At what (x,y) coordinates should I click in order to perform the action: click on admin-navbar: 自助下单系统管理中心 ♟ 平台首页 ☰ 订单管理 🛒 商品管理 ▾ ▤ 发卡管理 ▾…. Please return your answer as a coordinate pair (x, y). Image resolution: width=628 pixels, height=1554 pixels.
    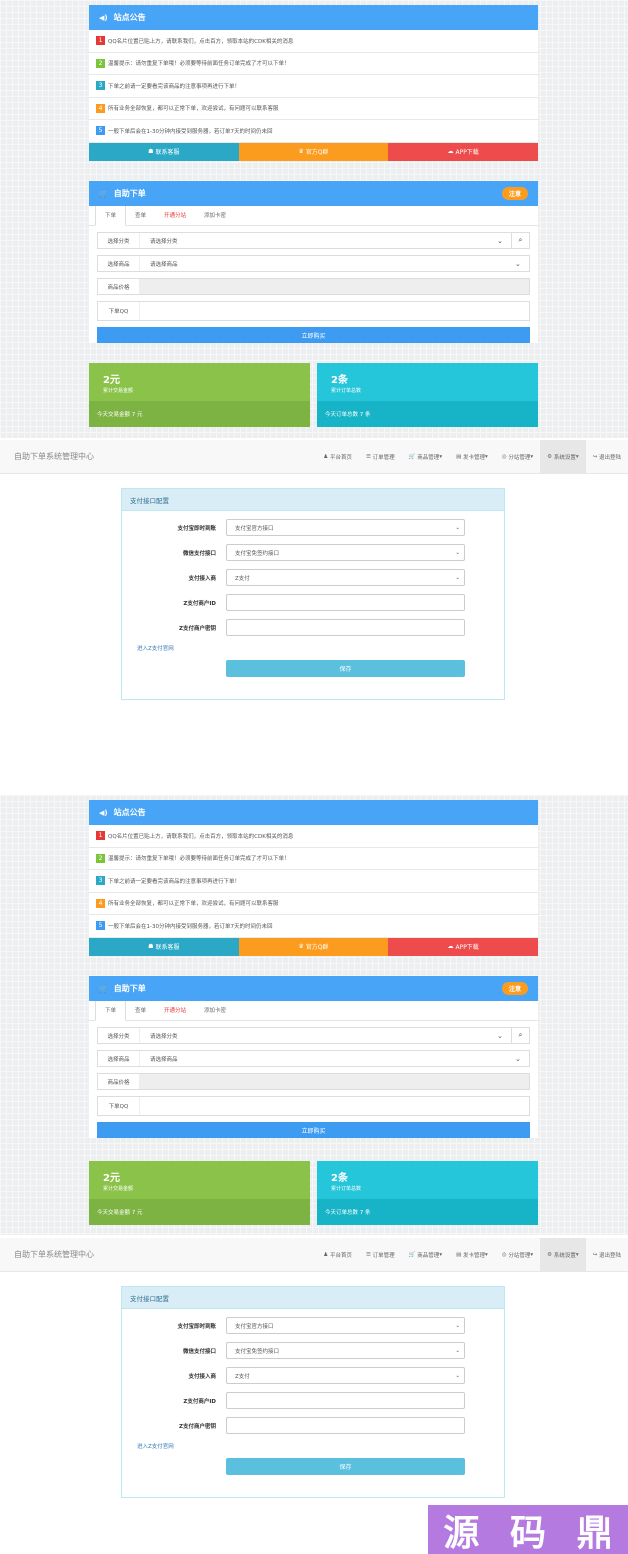
    Looking at the image, I should click on (314, 457).